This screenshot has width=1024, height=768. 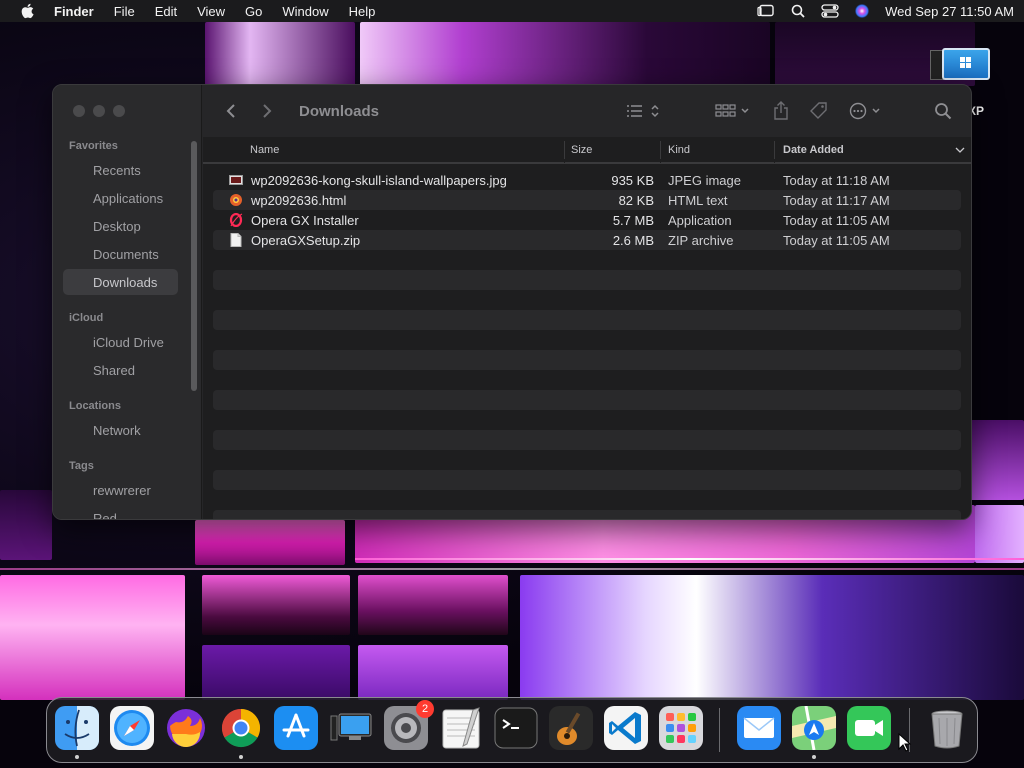 I want to click on sidebar-item-label: Shared, so click(x=114, y=370).